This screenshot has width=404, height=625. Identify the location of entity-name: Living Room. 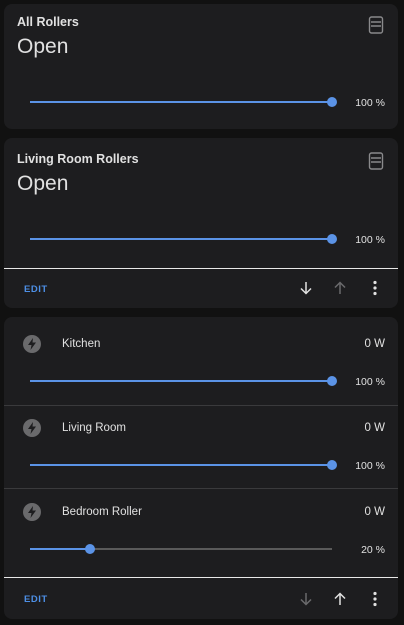
(94, 428).